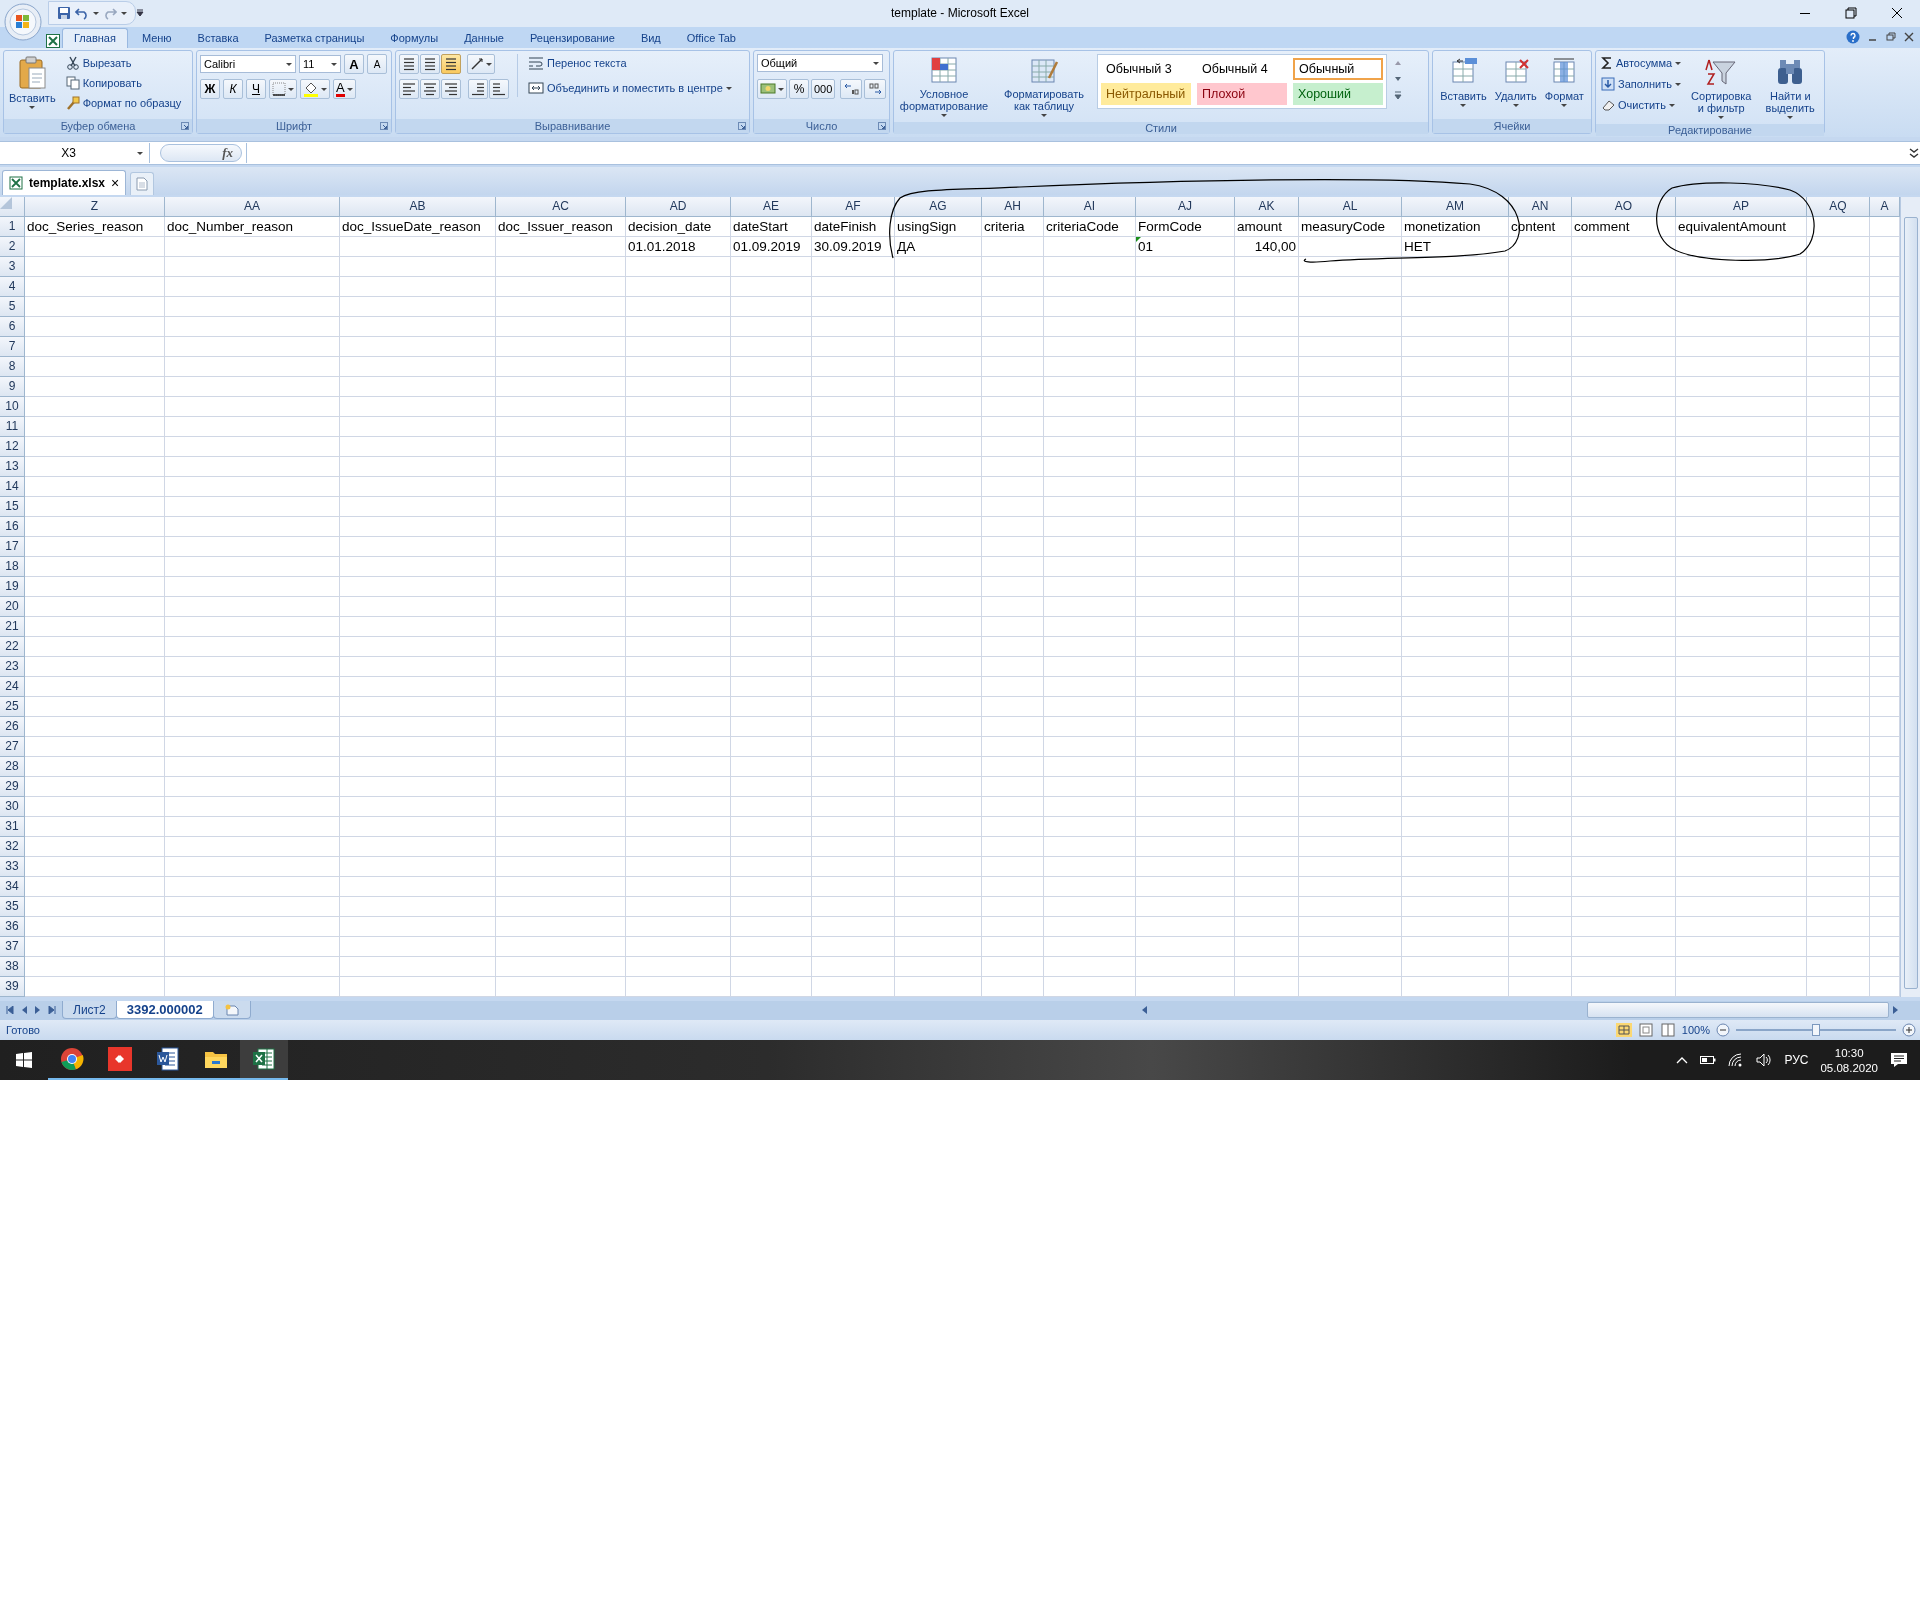  What do you see at coordinates (1090, 206) in the screenshot?
I see `column-header: AI` at bounding box center [1090, 206].